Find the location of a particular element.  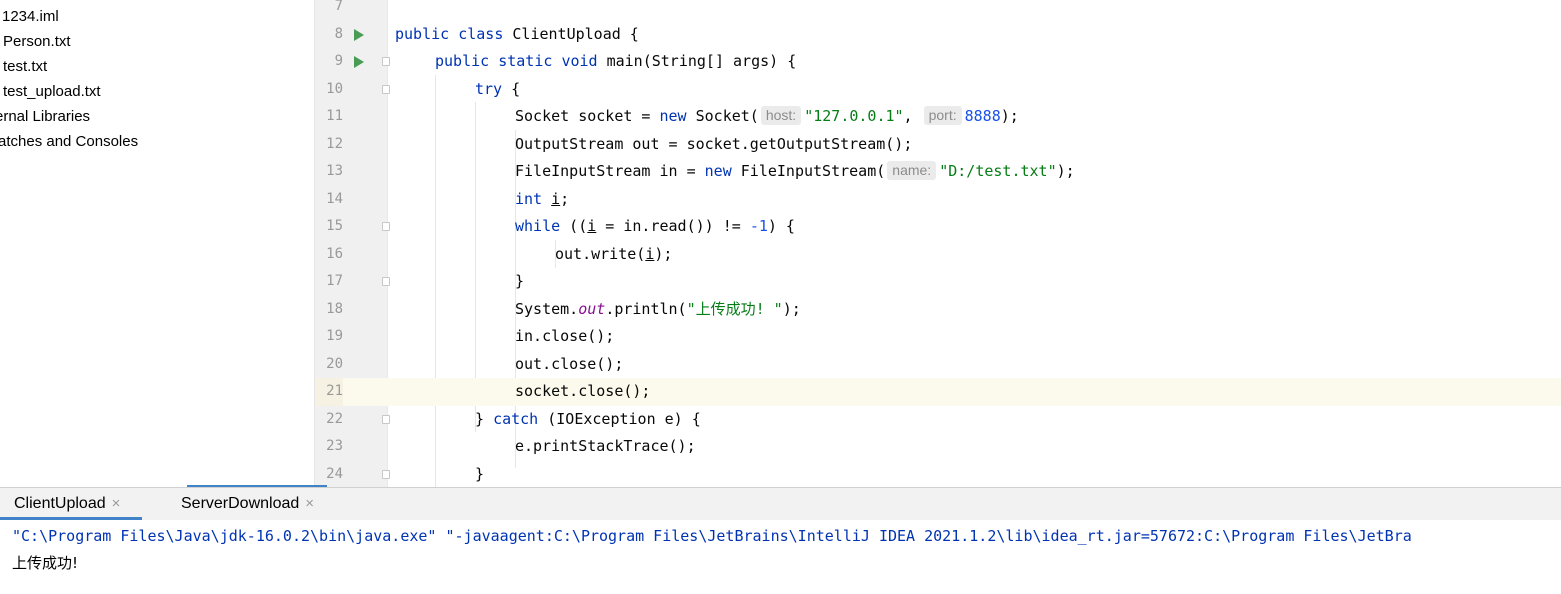

code-text: } catch (IOException e) { is located at coordinates (588, 418).